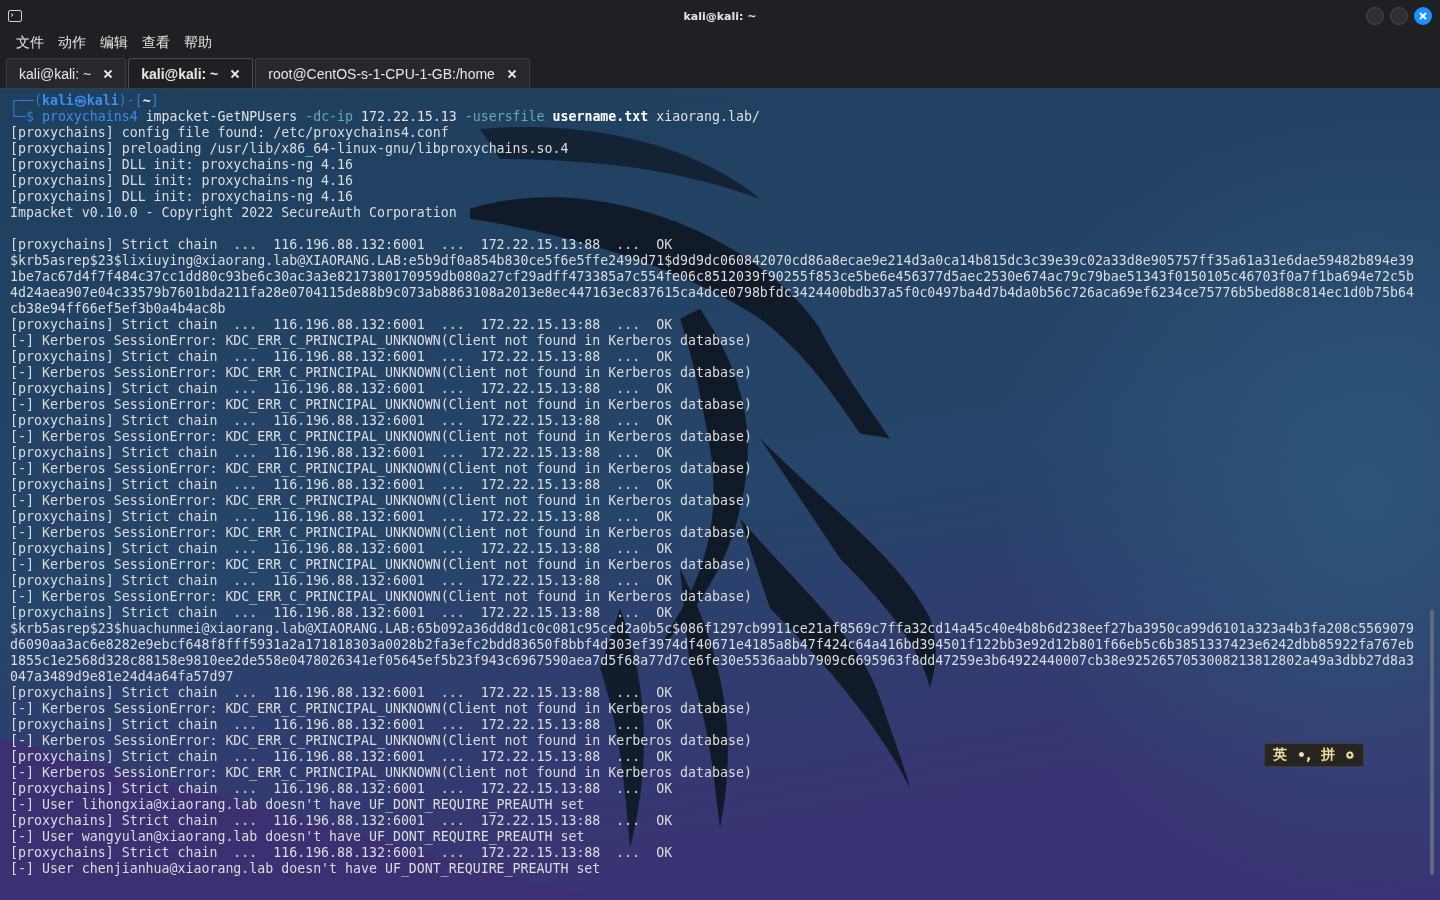  I want to click on terminal-line: $krb5asrep$23$lixiuying@xiaorang.lab@XIAORANG.LAB:e5b9df0a854b830ce5f6e5ffe2499d71$d9d9dc060842070cd86a8ecae9e214d3a0ca14b815dc3c39e39c02a33d8e905757ff35a61a31e6dae59482b894e39, so click(712, 261).